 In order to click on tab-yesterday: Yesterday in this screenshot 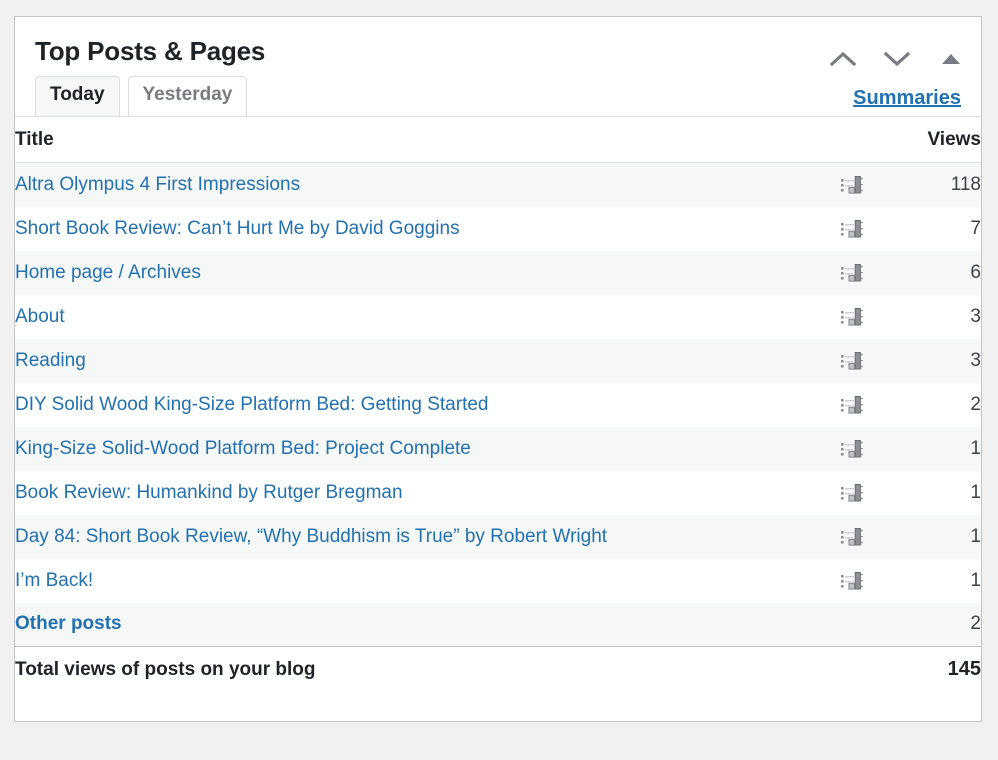, I will do `click(187, 96)`.